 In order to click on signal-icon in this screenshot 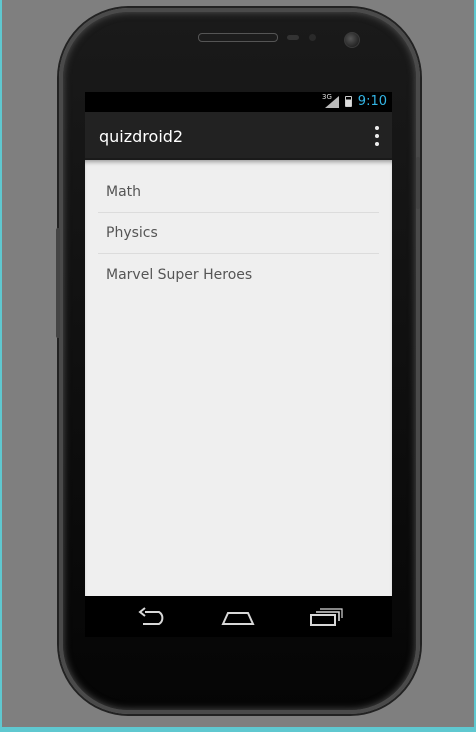, I will do `click(332, 102)`.